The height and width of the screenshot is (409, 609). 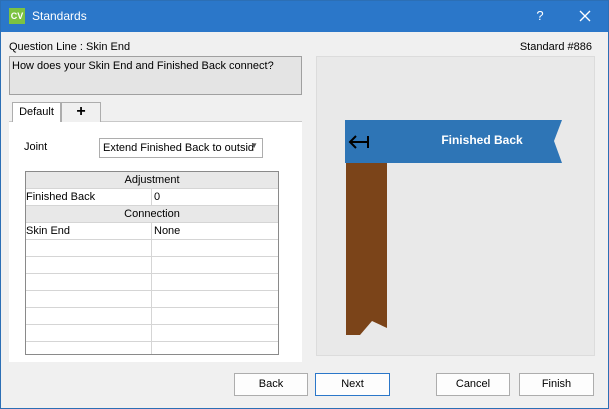 What do you see at coordinates (155, 112) in the screenshot?
I see `tab-strip: Default +` at bounding box center [155, 112].